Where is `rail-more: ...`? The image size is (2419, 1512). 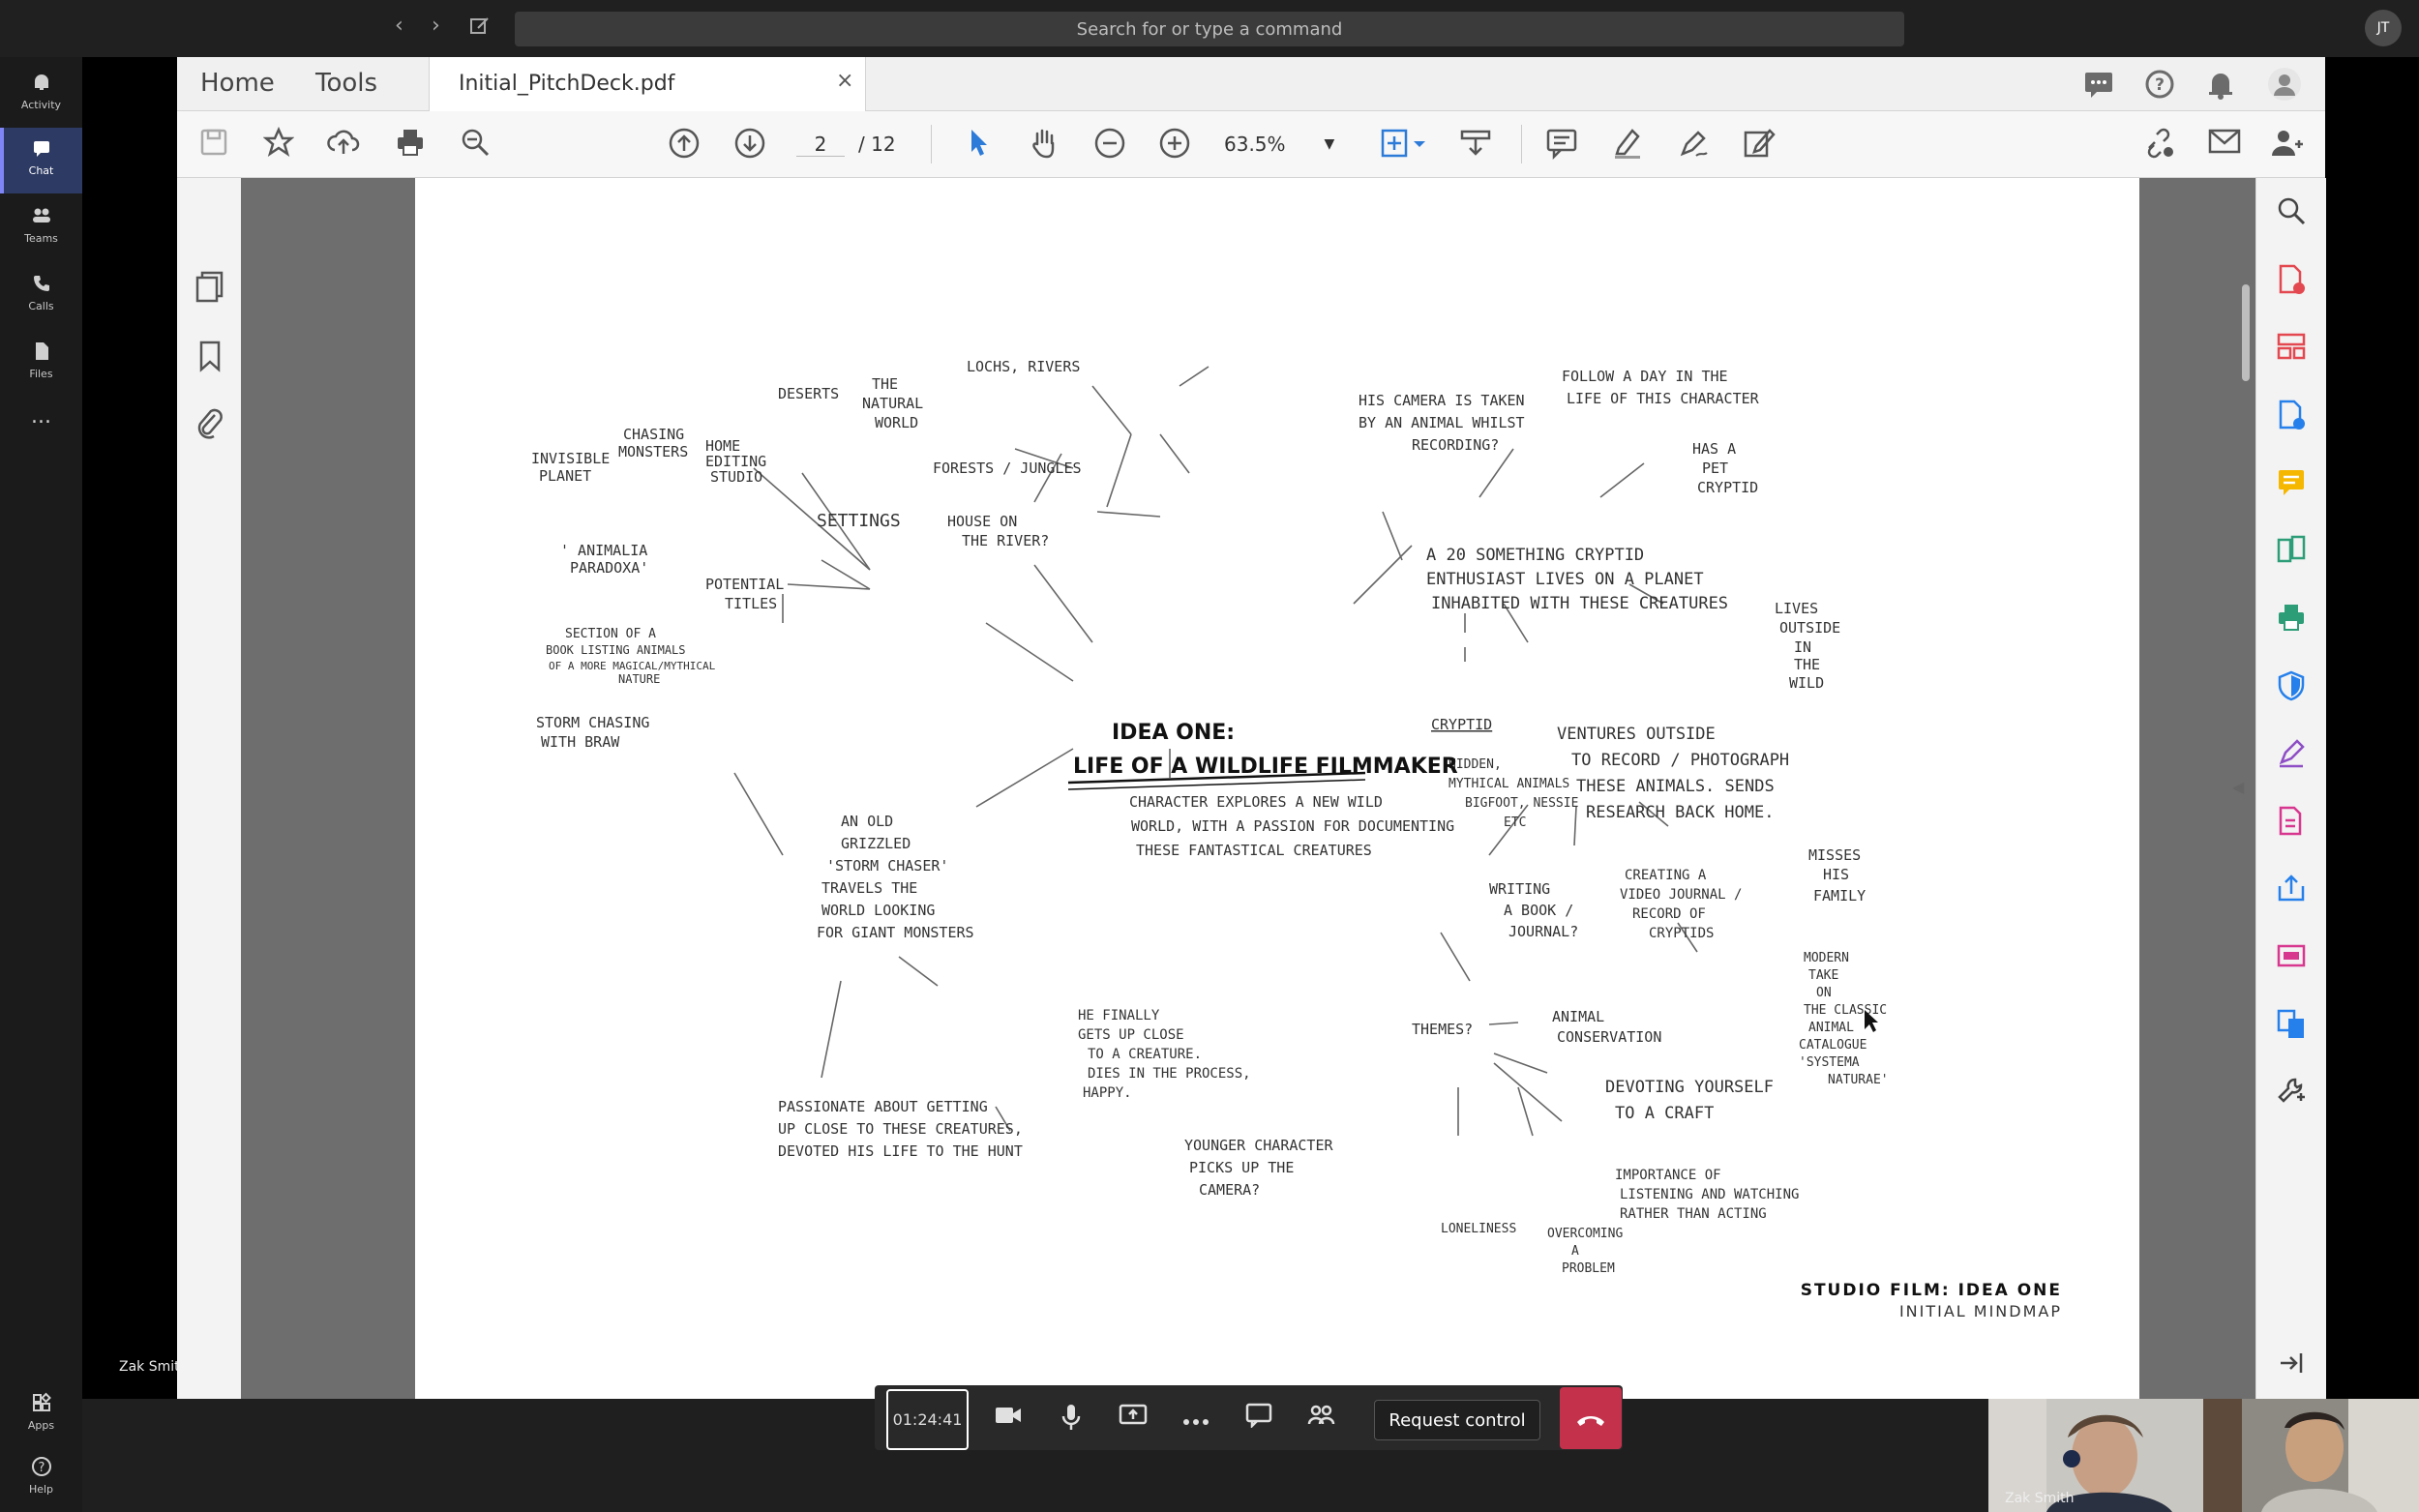
rail-more: ... is located at coordinates (41, 429).